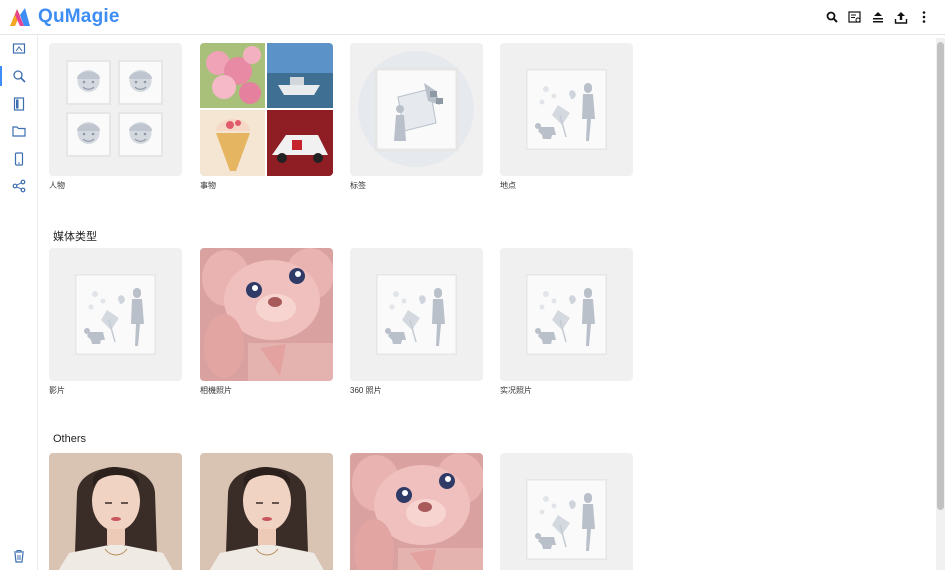  I want to click on video-thumbnail, so click(115, 314).